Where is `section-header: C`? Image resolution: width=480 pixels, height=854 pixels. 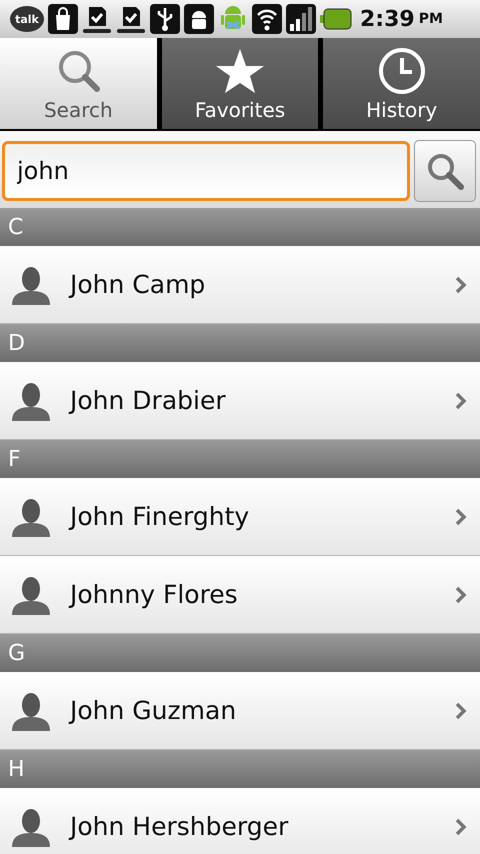 section-header: C is located at coordinates (240, 227).